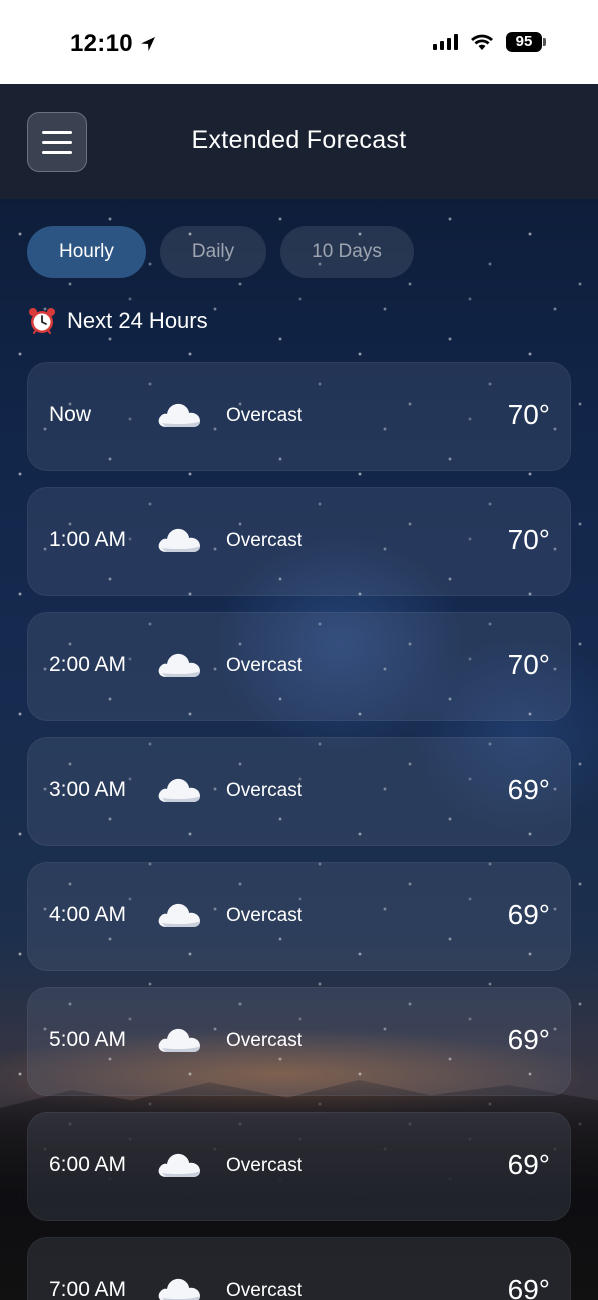  What do you see at coordinates (213, 252) in the screenshot?
I see `tab-daily: Daily` at bounding box center [213, 252].